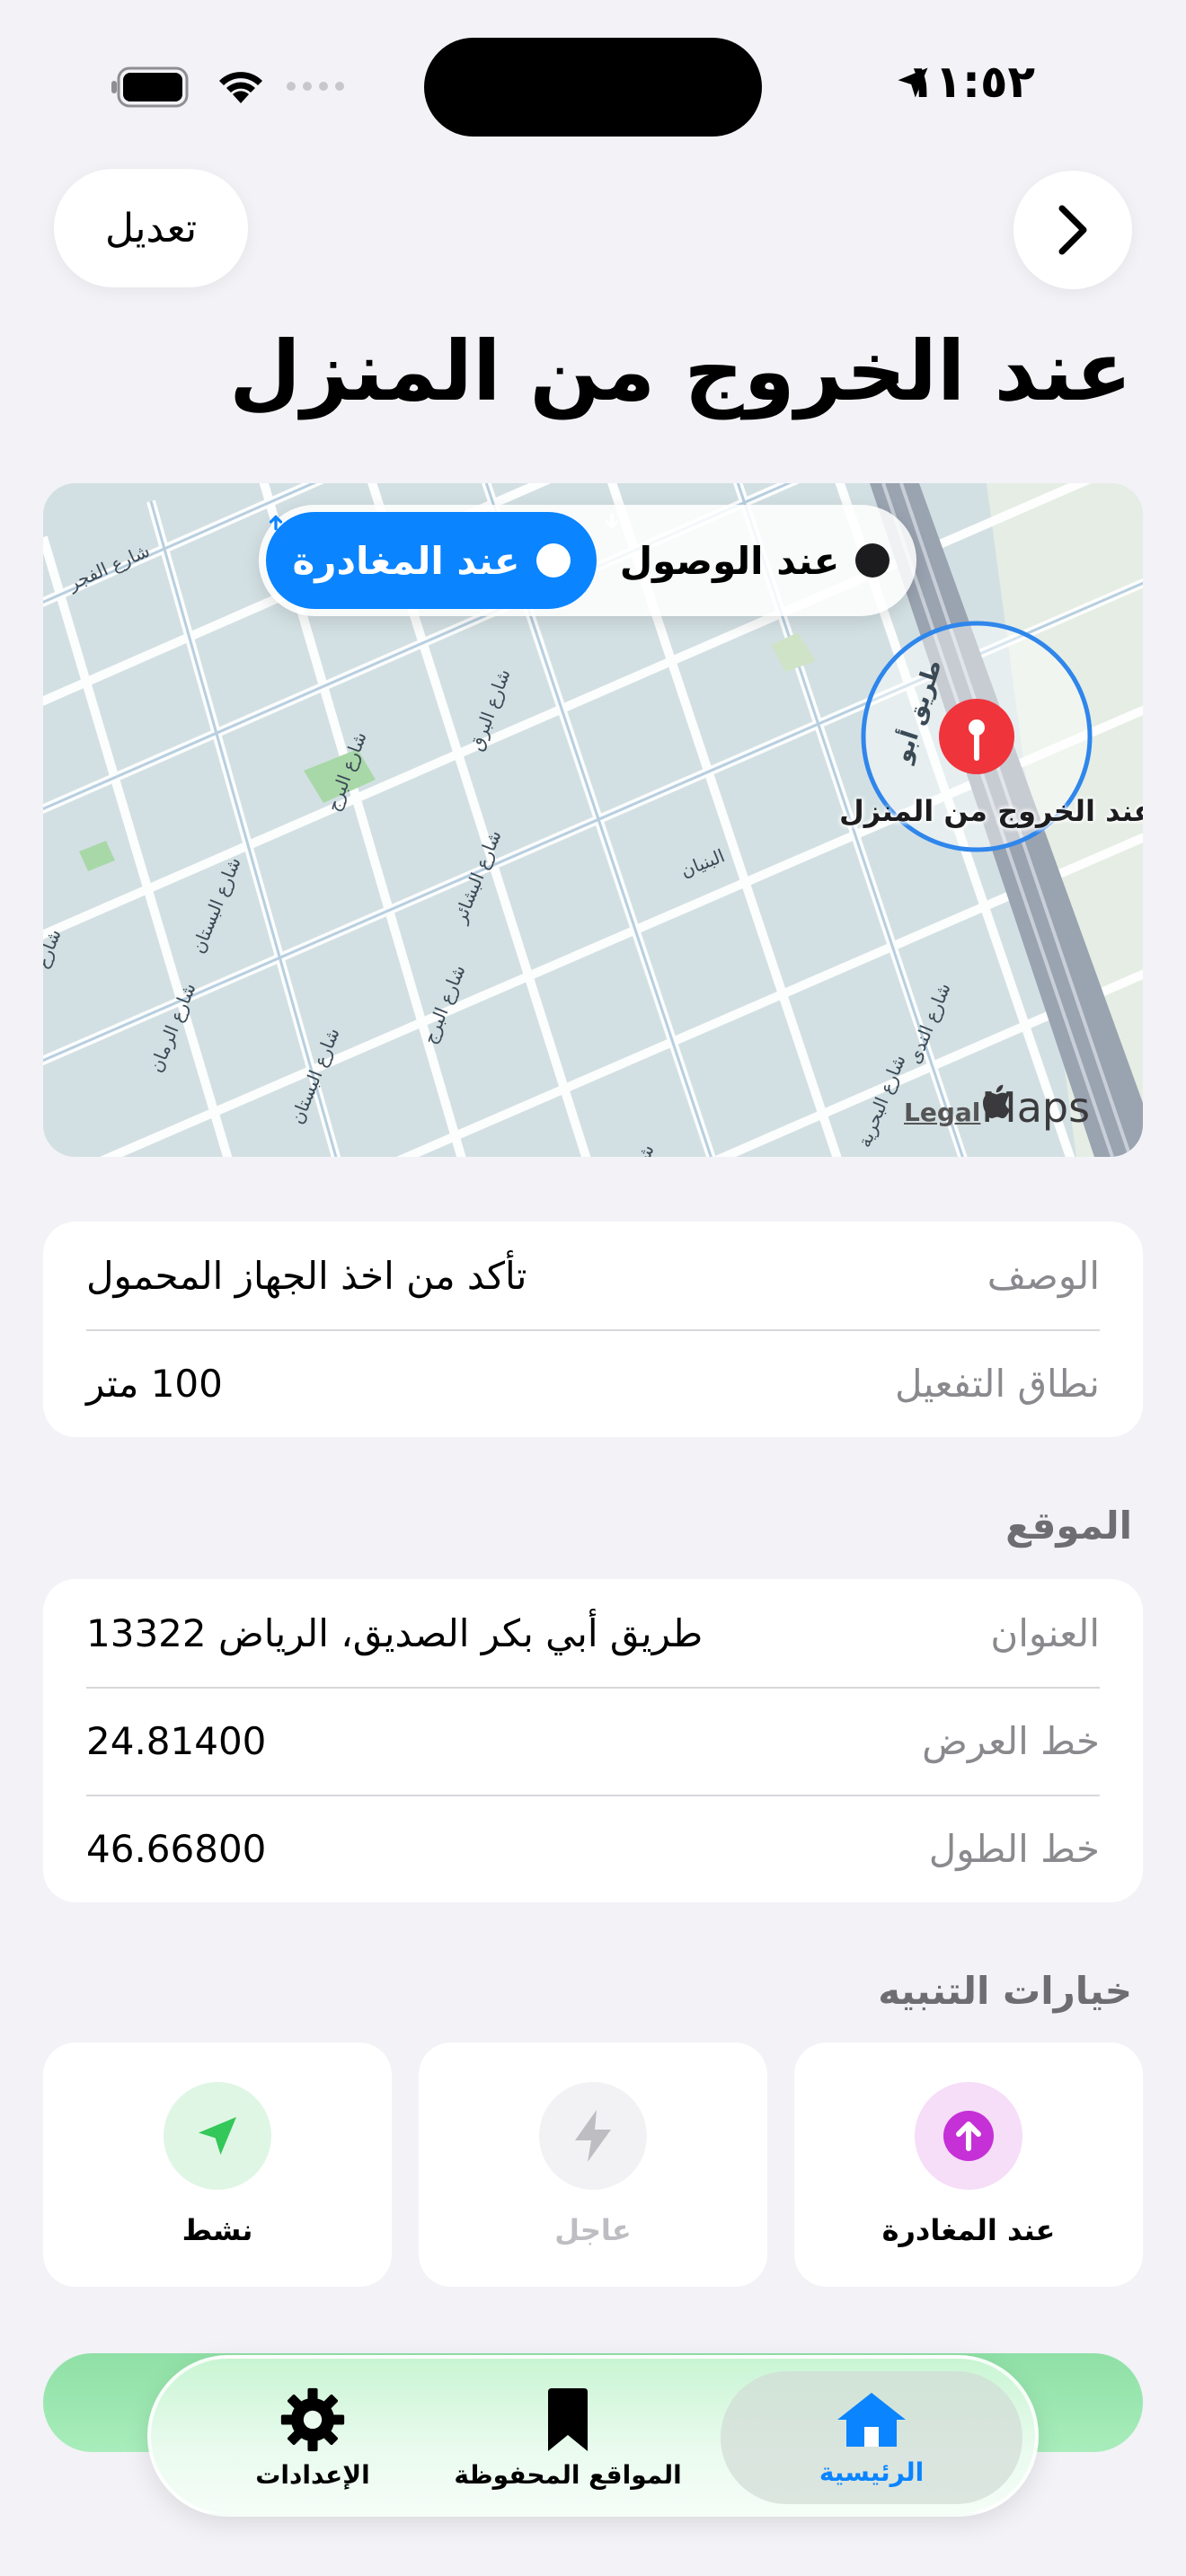 The width and height of the screenshot is (1186, 2576). I want to click on activation-range-value: 100 متر, so click(154, 1383).